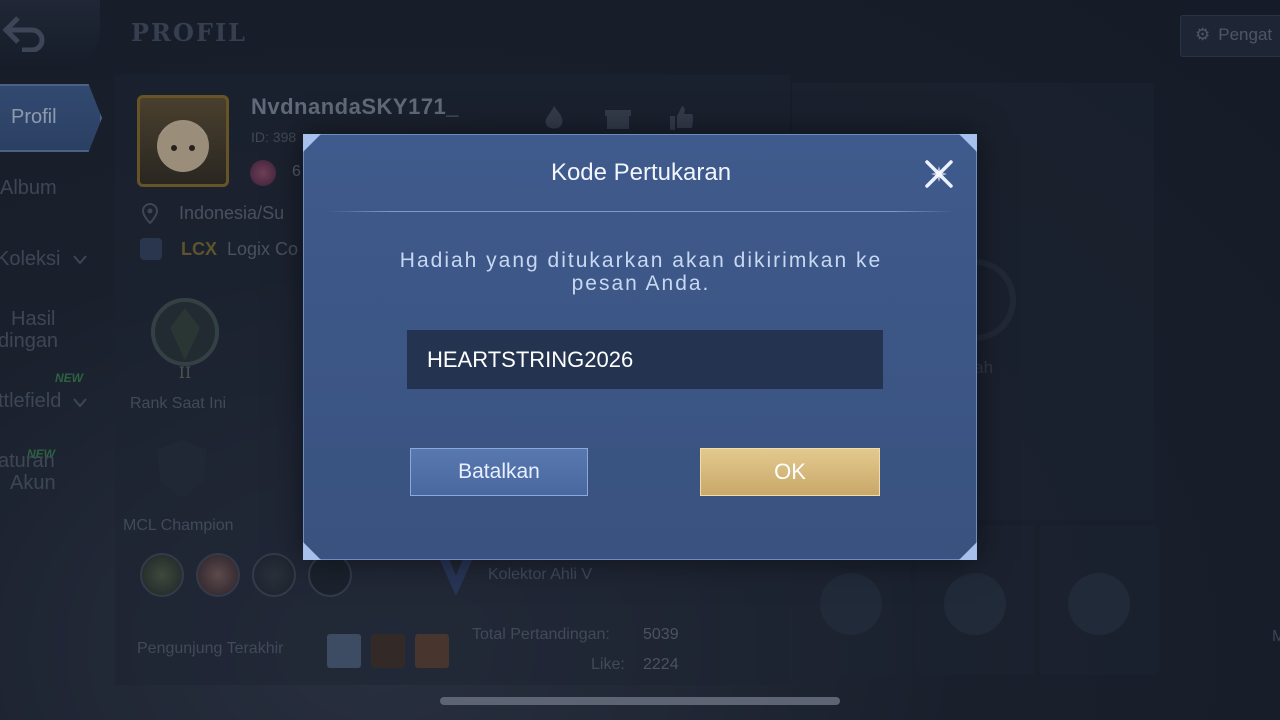 This screenshot has height=720, width=1280. I want to click on gear-icon: ⚙, so click(1203, 34).